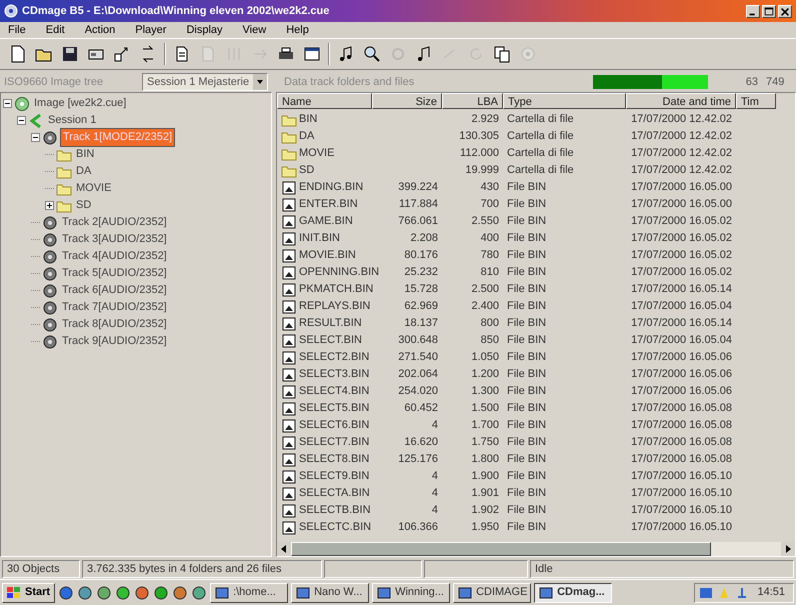 The height and width of the screenshot is (605, 796). I want to click on table-cell-text: 17/07/2000 16.05.06, so click(681, 374).